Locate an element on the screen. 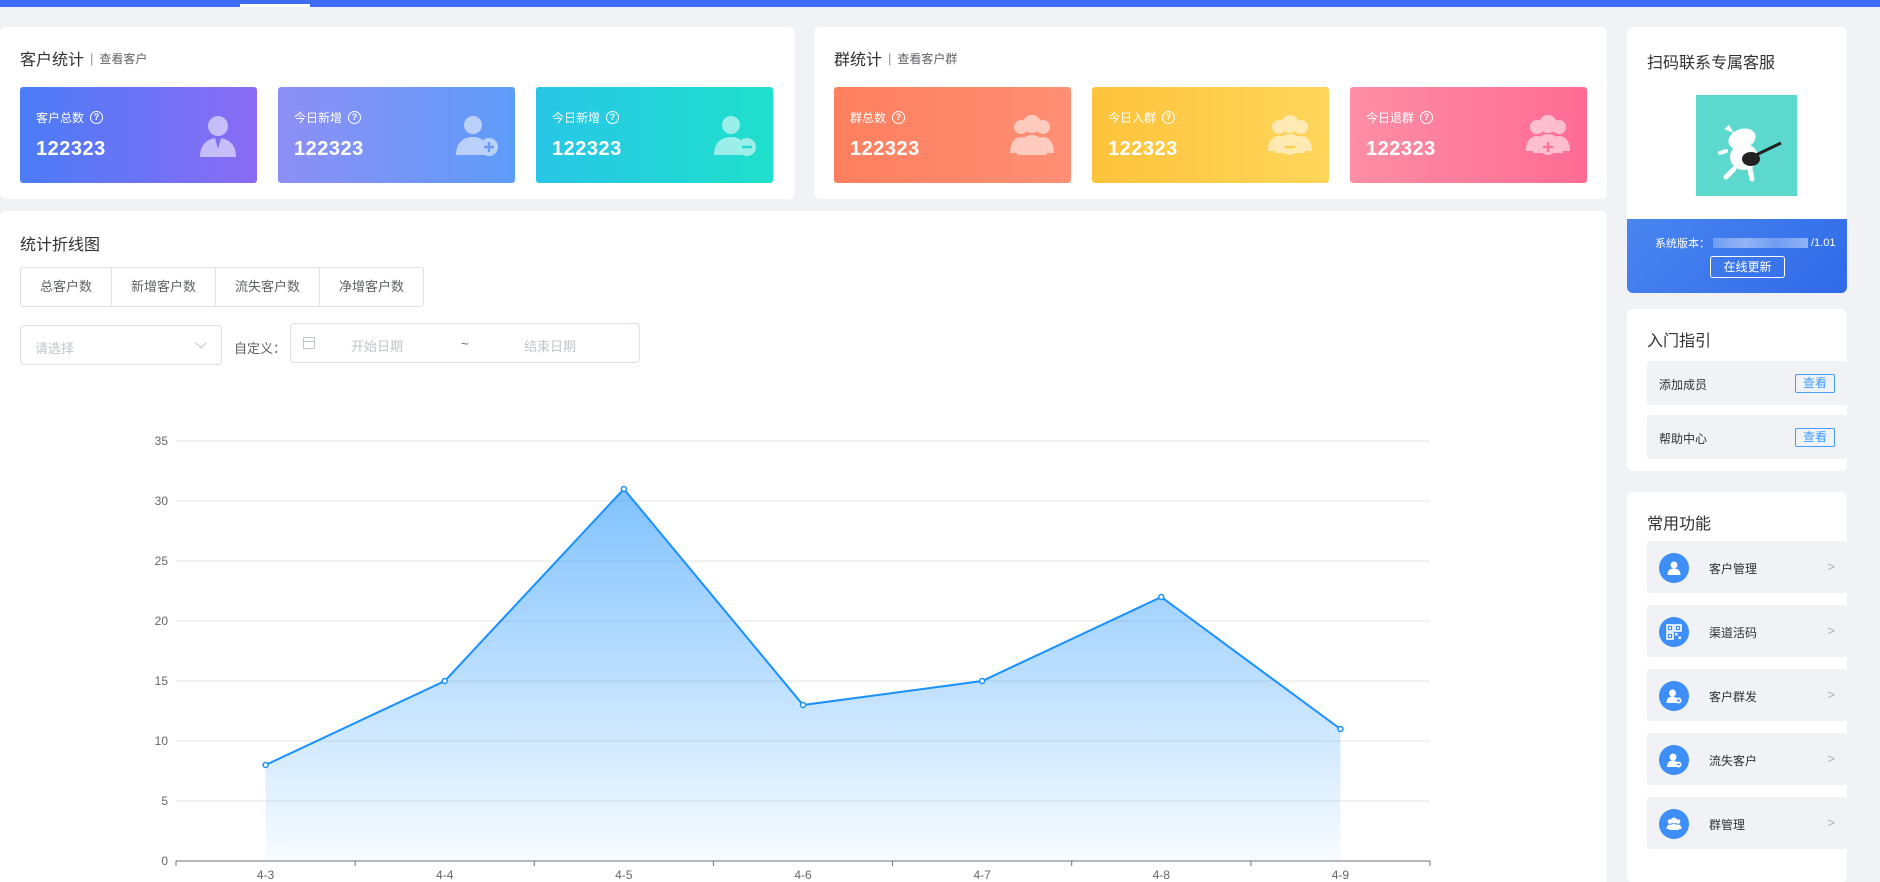  x-tick-label: 4-8 is located at coordinates (1162, 875).